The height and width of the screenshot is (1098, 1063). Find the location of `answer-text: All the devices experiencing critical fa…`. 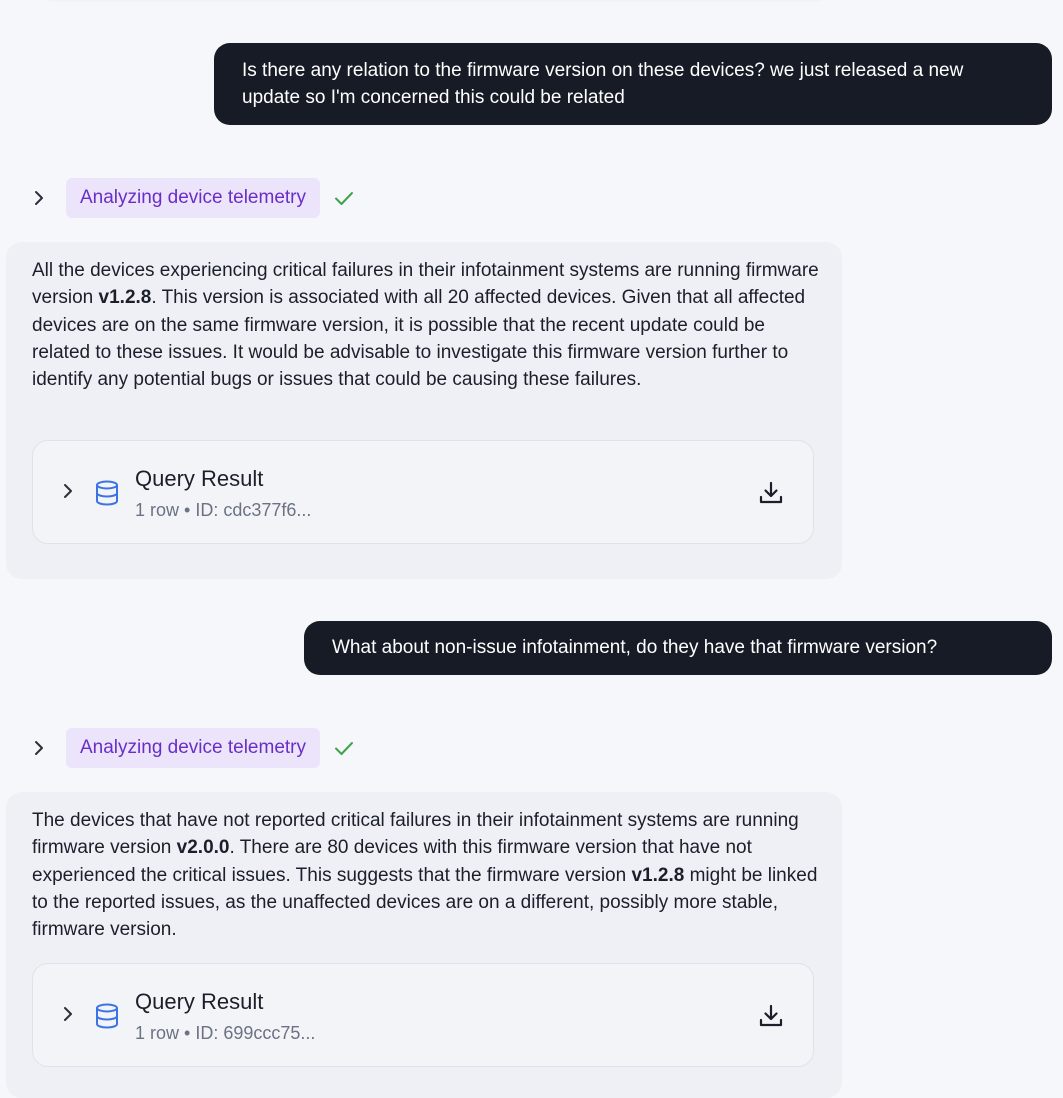

answer-text: All the devices experiencing critical fa… is located at coordinates (425, 325).